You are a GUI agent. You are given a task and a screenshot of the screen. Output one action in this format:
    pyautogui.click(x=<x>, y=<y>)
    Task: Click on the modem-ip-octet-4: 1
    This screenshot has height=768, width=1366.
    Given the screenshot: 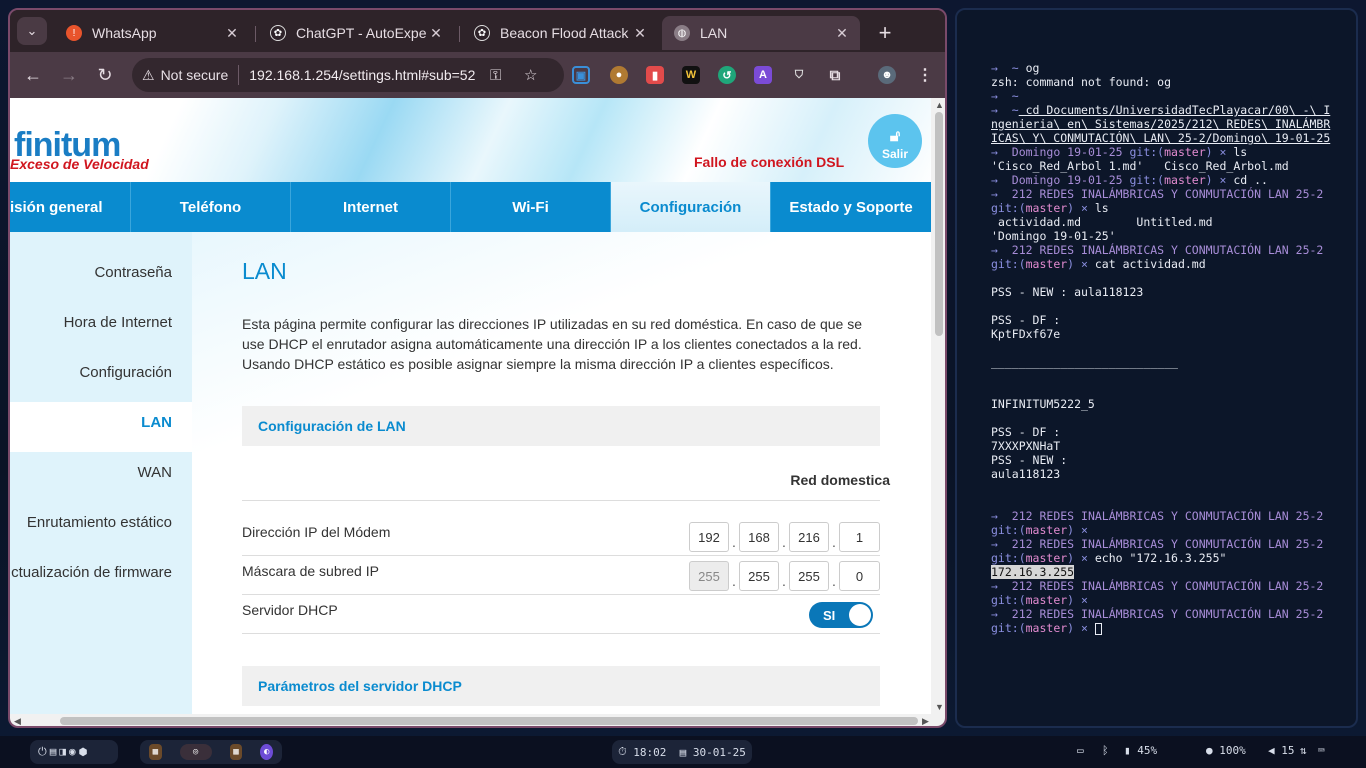 What is the action you would take?
    pyautogui.click(x=859, y=537)
    